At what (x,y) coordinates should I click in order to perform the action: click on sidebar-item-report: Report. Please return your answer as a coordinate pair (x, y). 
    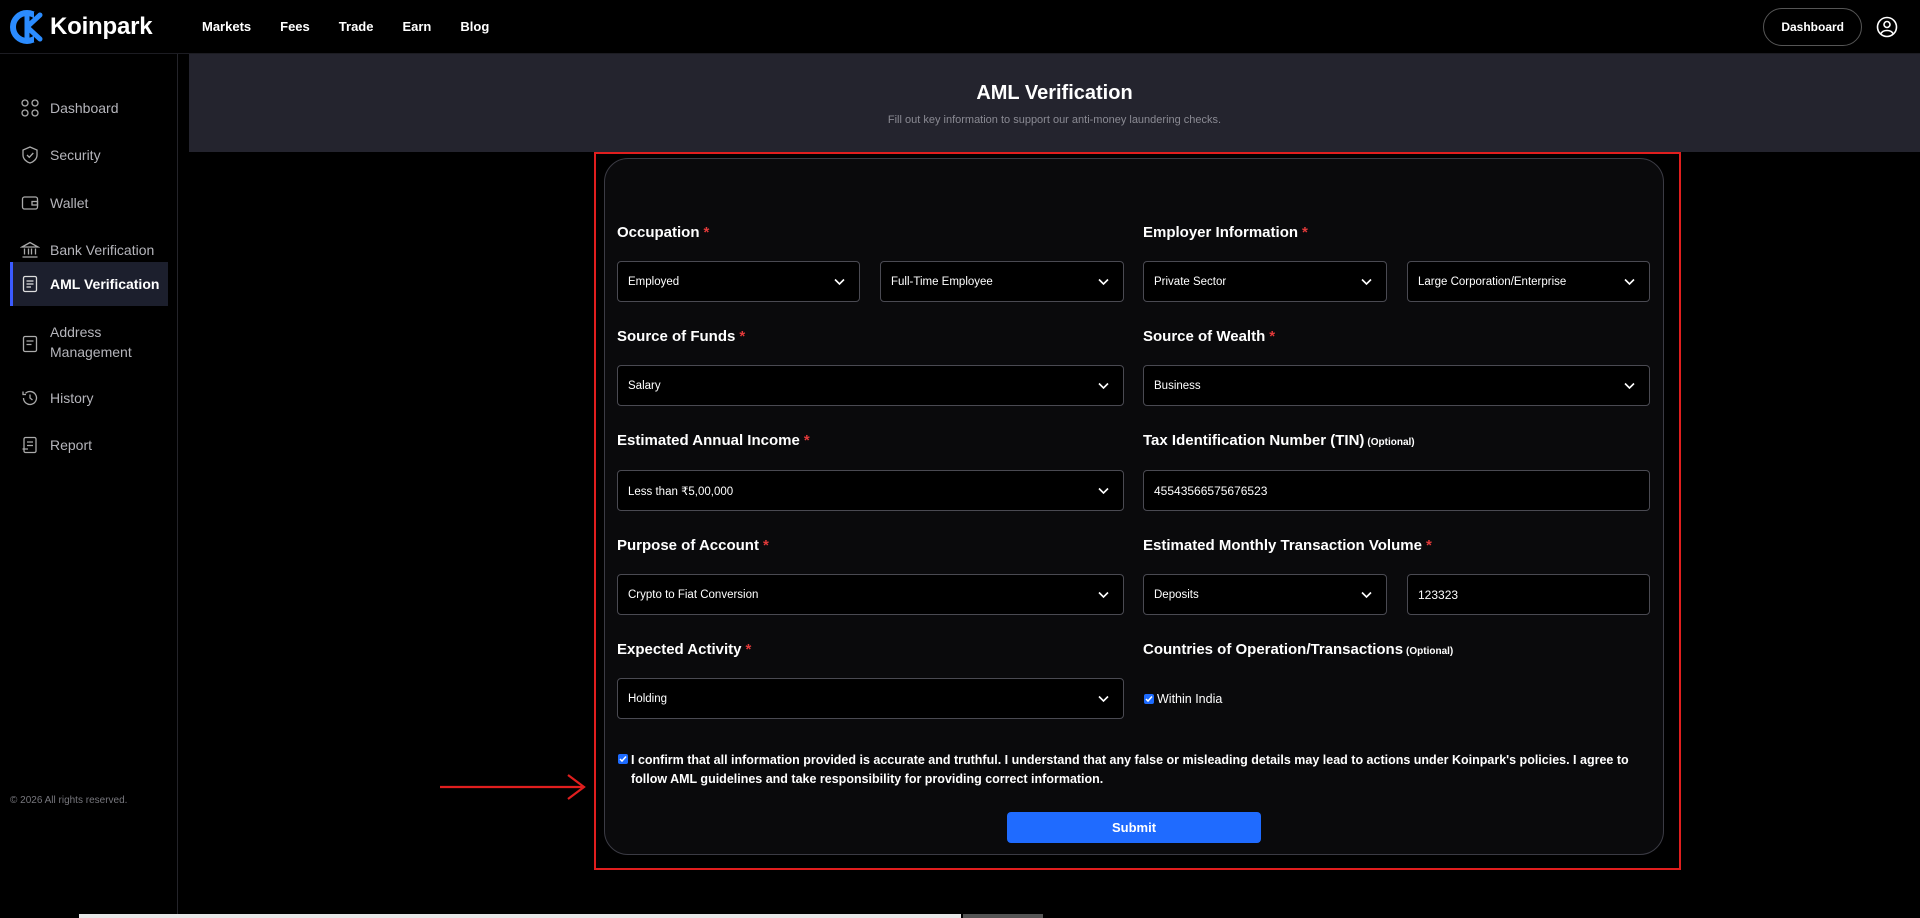
    Looking at the image, I should click on (89, 445).